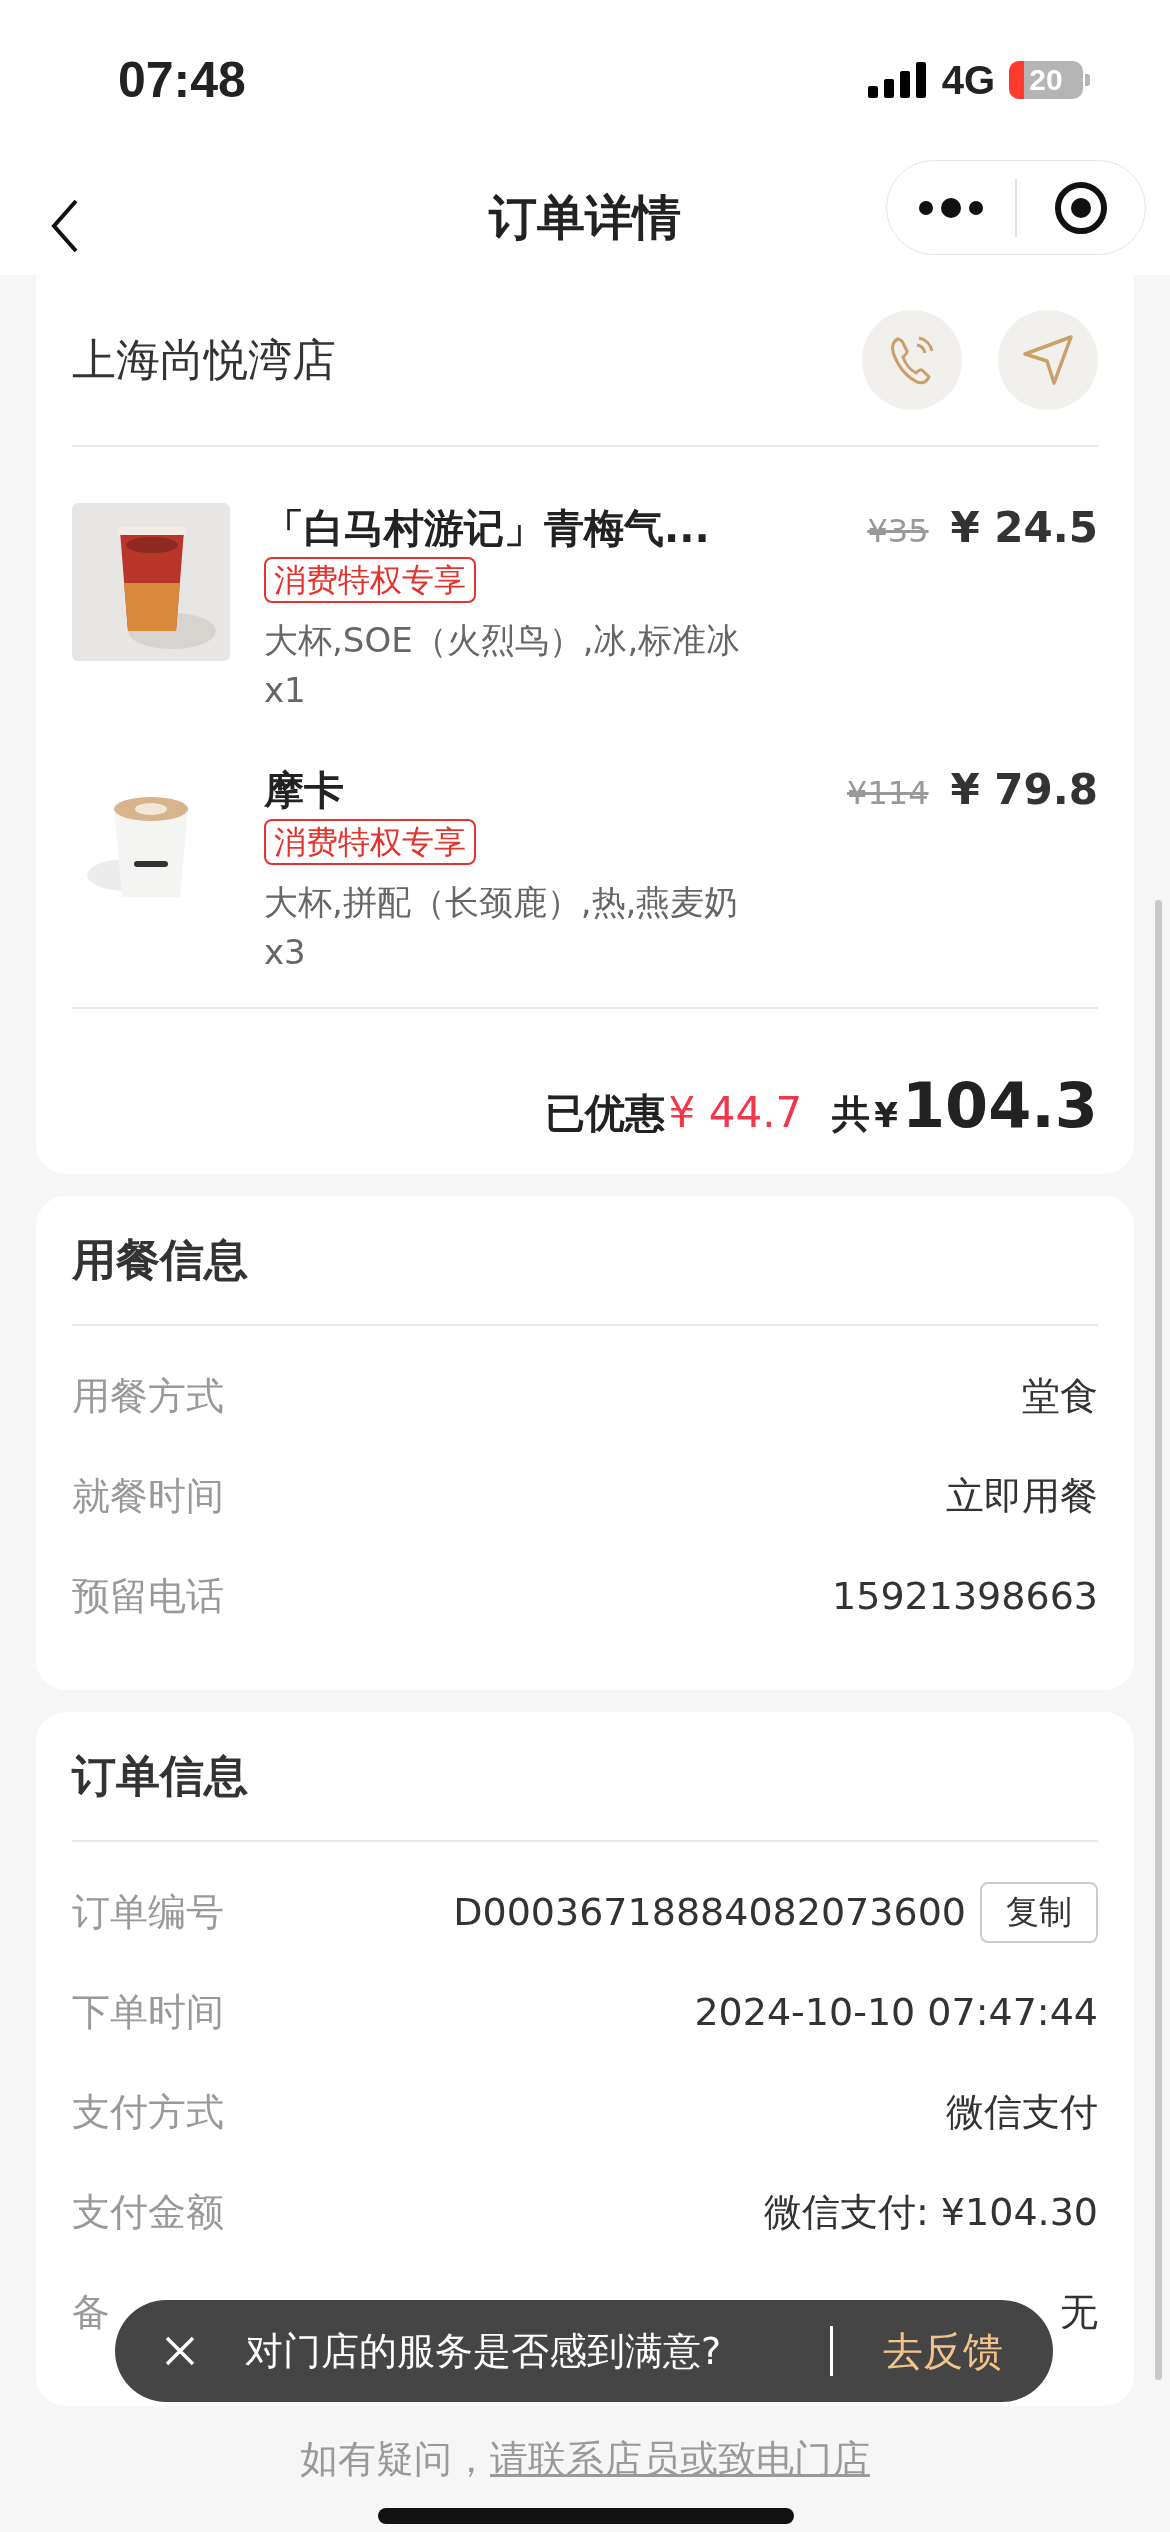 Image resolution: width=1170 pixels, height=2532 pixels. What do you see at coordinates (1060, 1396) in the screenshot?
I see `field-value: 堂食` at bounding box center [1060, 1396].